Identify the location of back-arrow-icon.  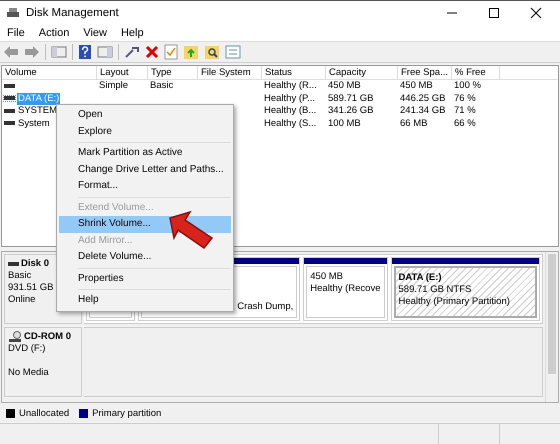
(11, 52).